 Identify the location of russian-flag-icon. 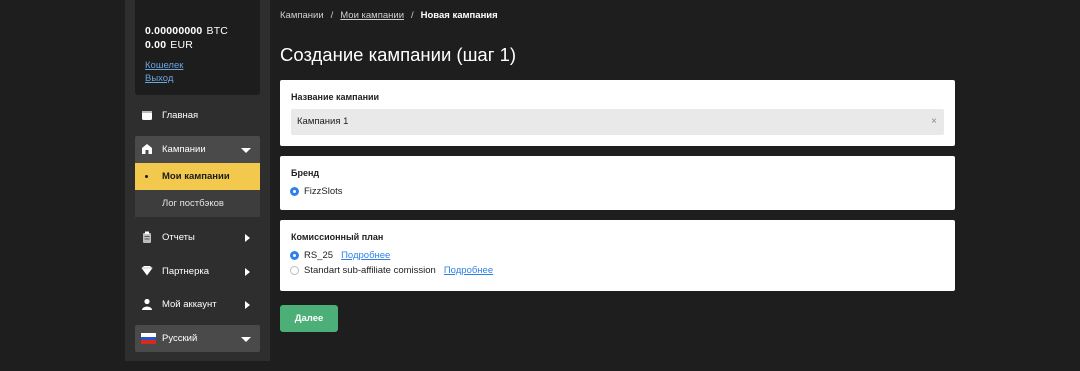
(148, 338).